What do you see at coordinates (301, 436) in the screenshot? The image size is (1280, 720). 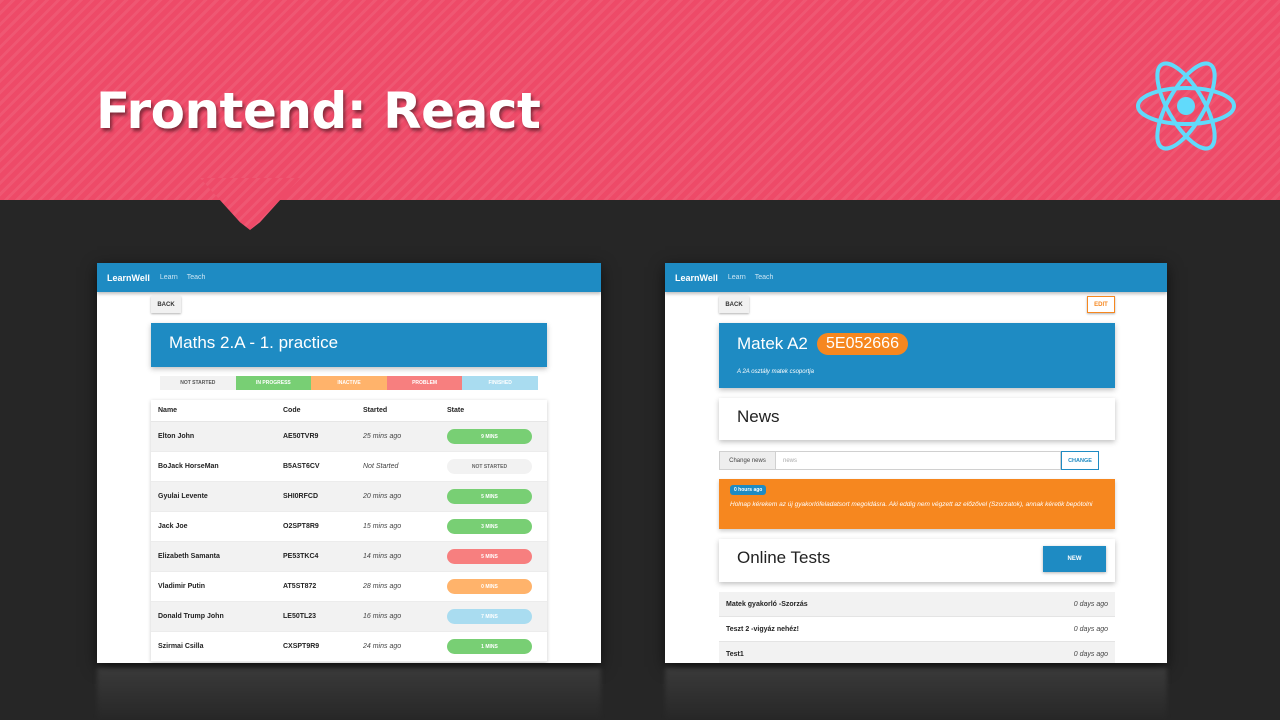 I see `student-code: AE50TVR9` at bounding box center [301, 436].